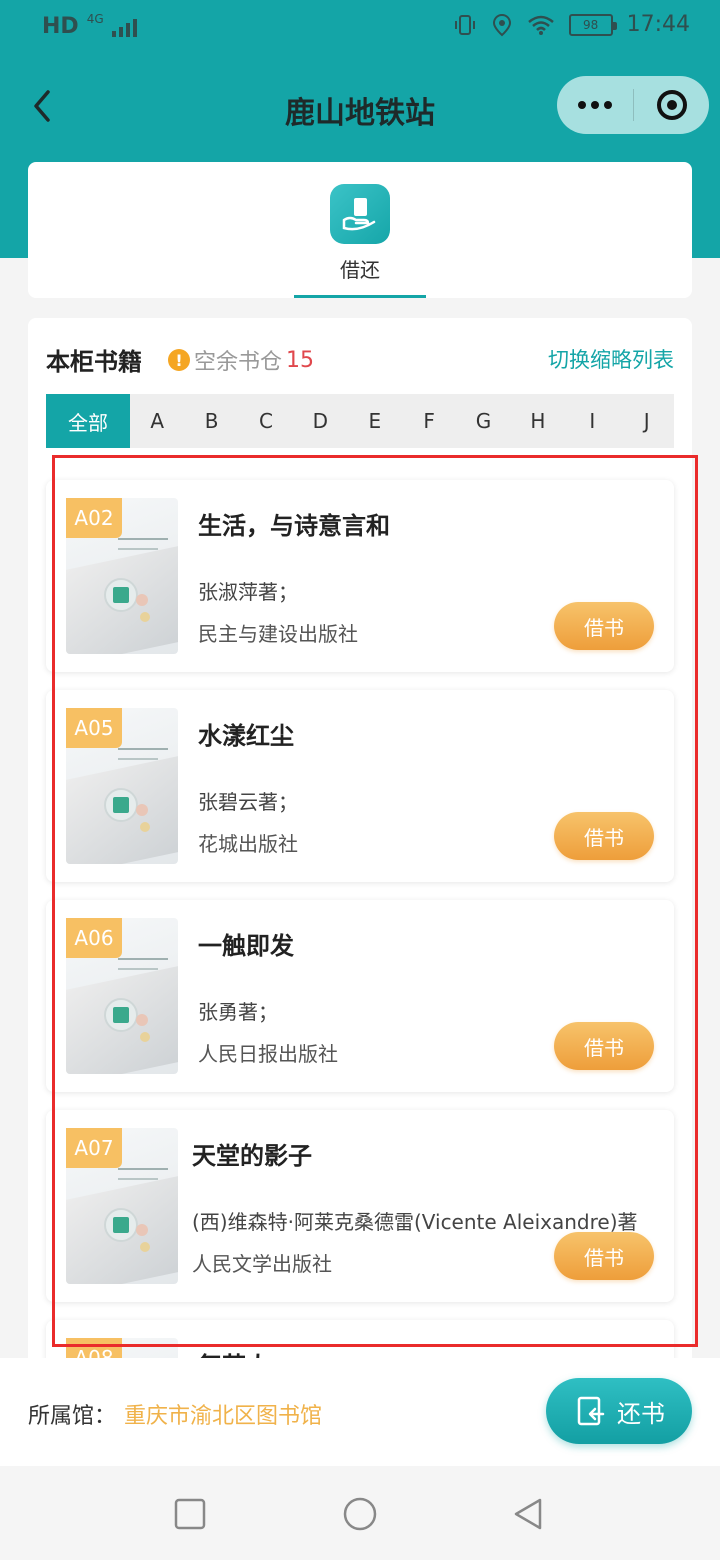  Describe the element at coordinates (360, 270) in the screenshot. I see `tab-label: 借还` at that location.